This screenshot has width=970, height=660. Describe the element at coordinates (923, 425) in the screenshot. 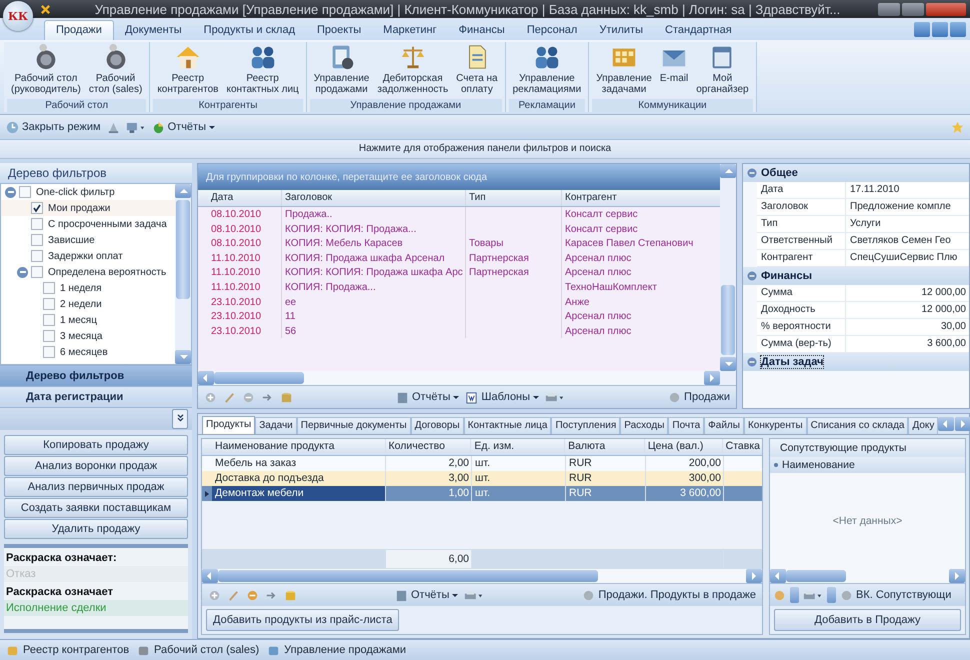

I see `tab: Доку` at that location.